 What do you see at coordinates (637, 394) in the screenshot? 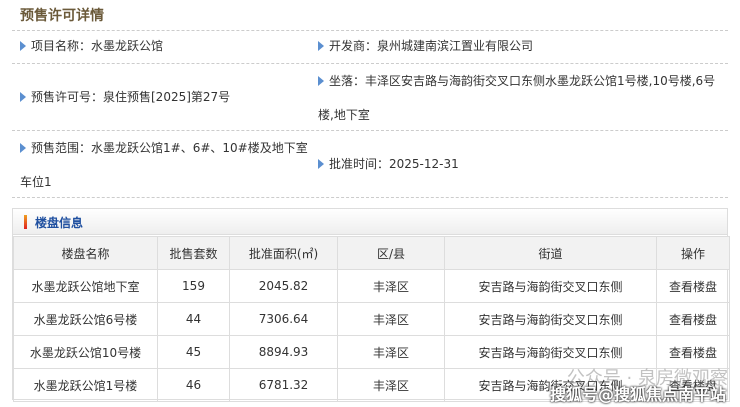
I see `watermark: 搜狐号@搜狐焦点南平站` at bounding box center [637, 394].